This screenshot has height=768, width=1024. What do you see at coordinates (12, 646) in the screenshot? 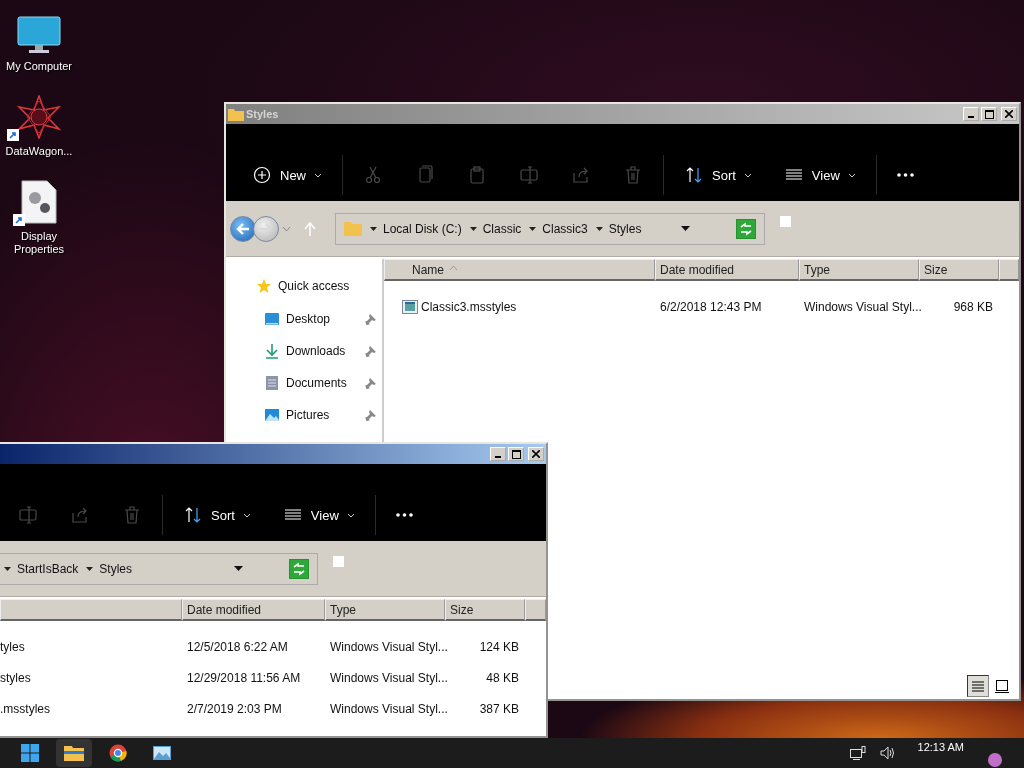
I see `file-name: tyles` at bounding box center [12, 646].